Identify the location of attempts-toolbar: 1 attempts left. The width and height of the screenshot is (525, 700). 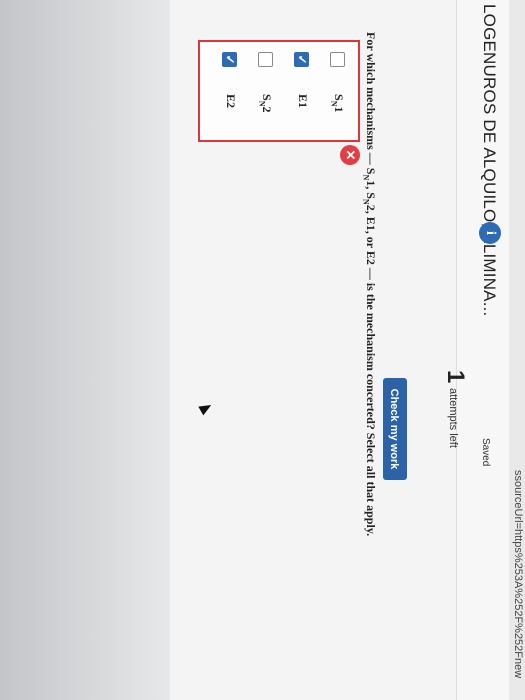
(451, 445).